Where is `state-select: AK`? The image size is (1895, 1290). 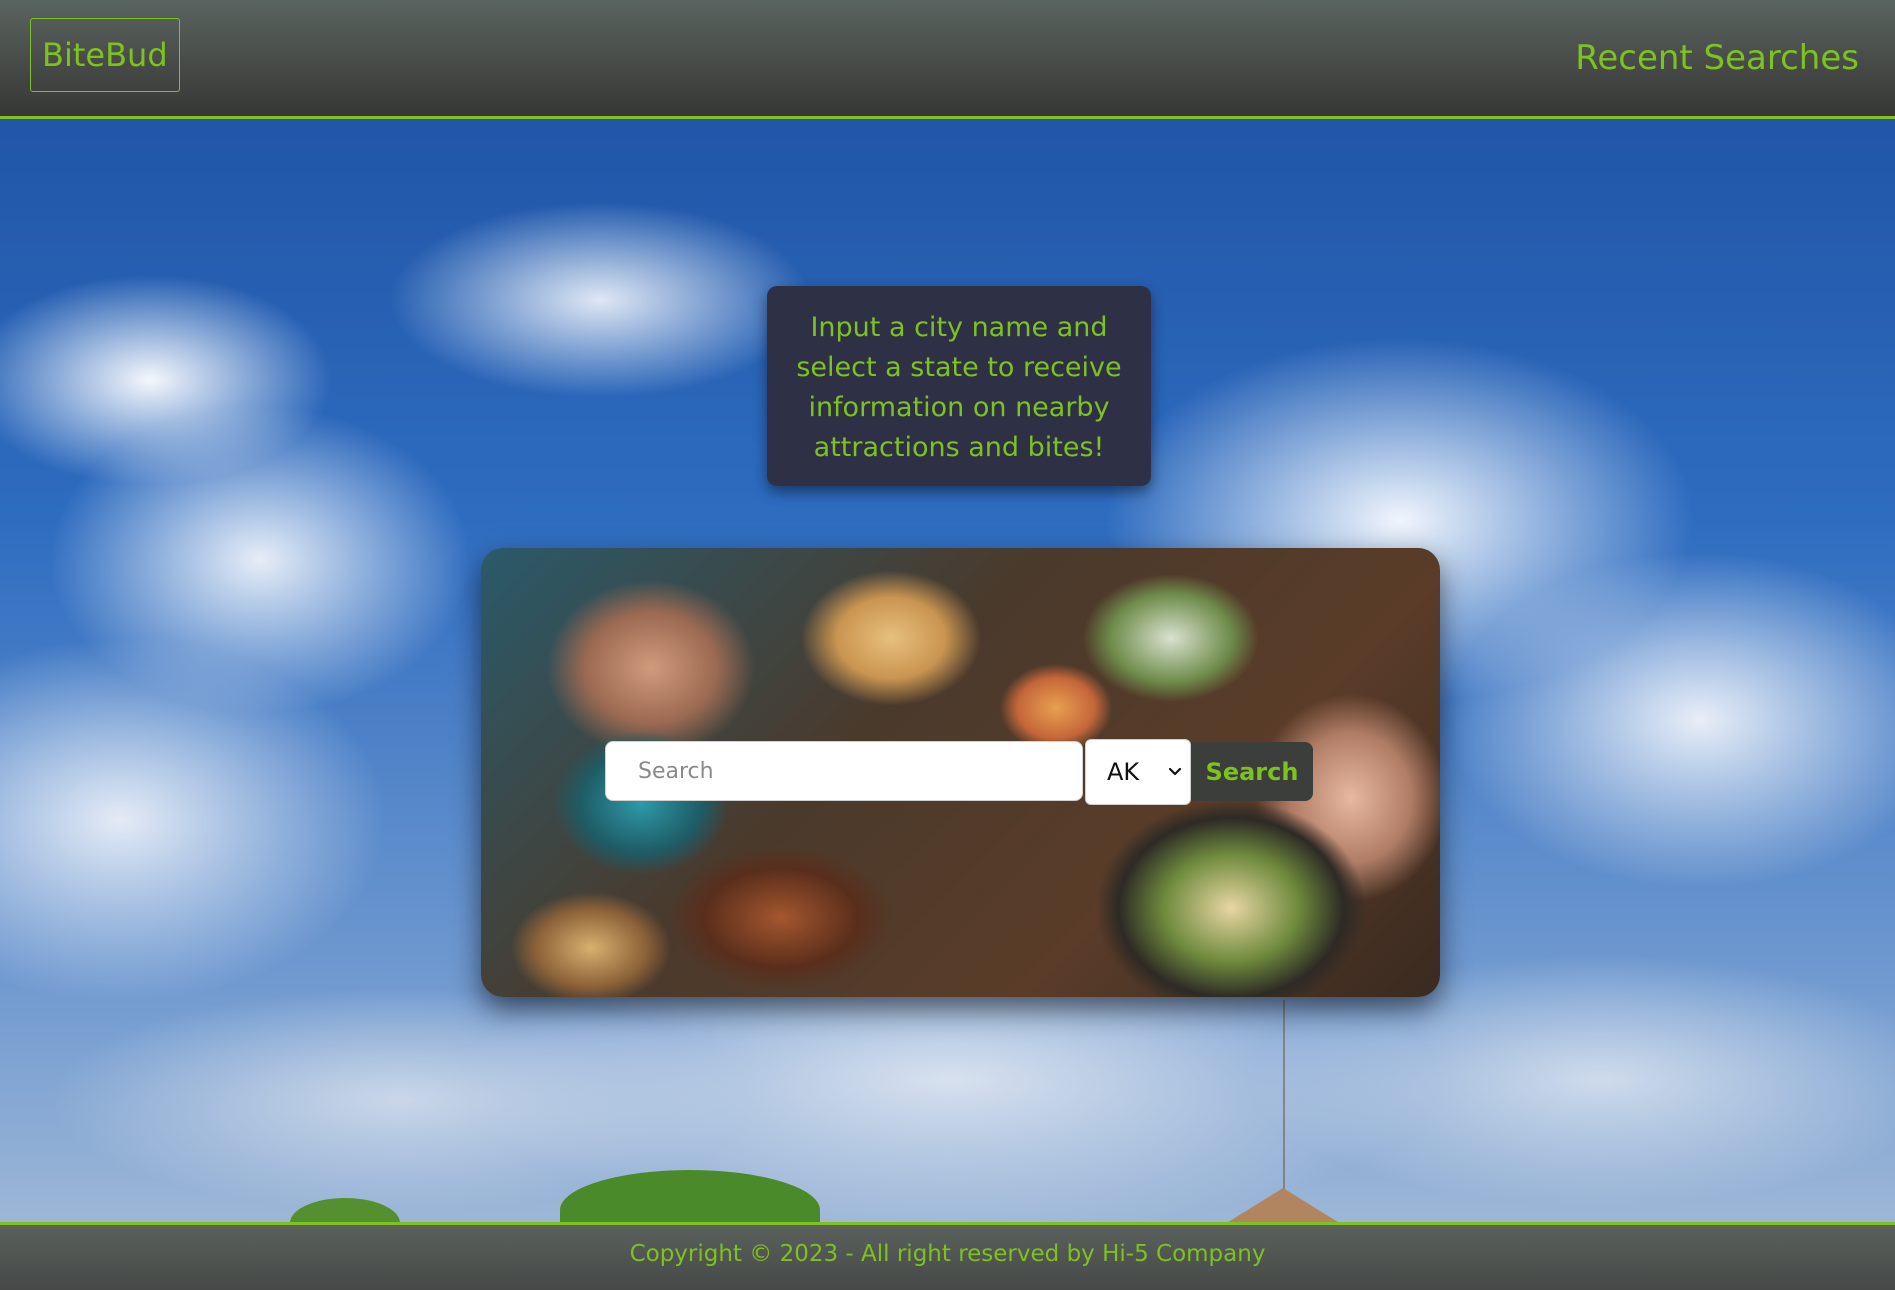
state-select: AK is located at coordinates (1138, 772).